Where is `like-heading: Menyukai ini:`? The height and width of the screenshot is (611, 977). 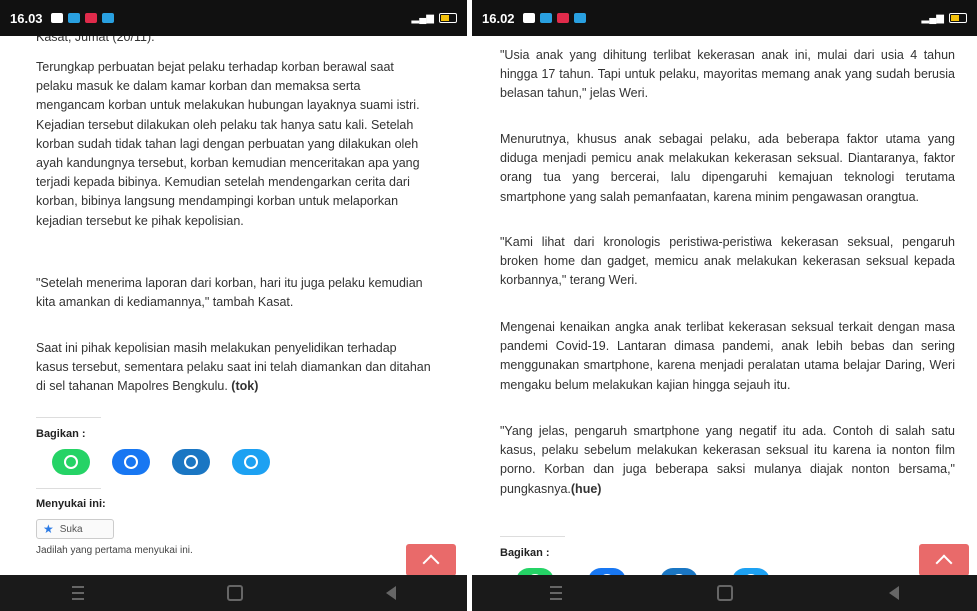
like-heading: Menyukai ini: is located at coordinates (71, 504).